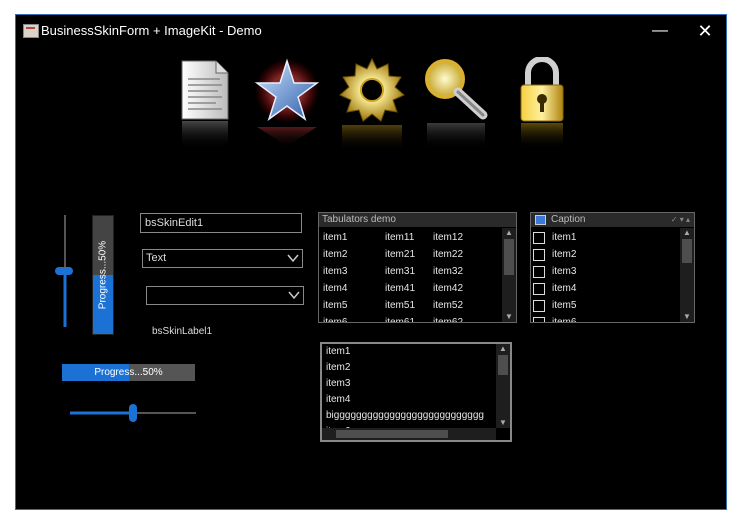  I want to click on checklist-item-label: item6, so click(564, 319).